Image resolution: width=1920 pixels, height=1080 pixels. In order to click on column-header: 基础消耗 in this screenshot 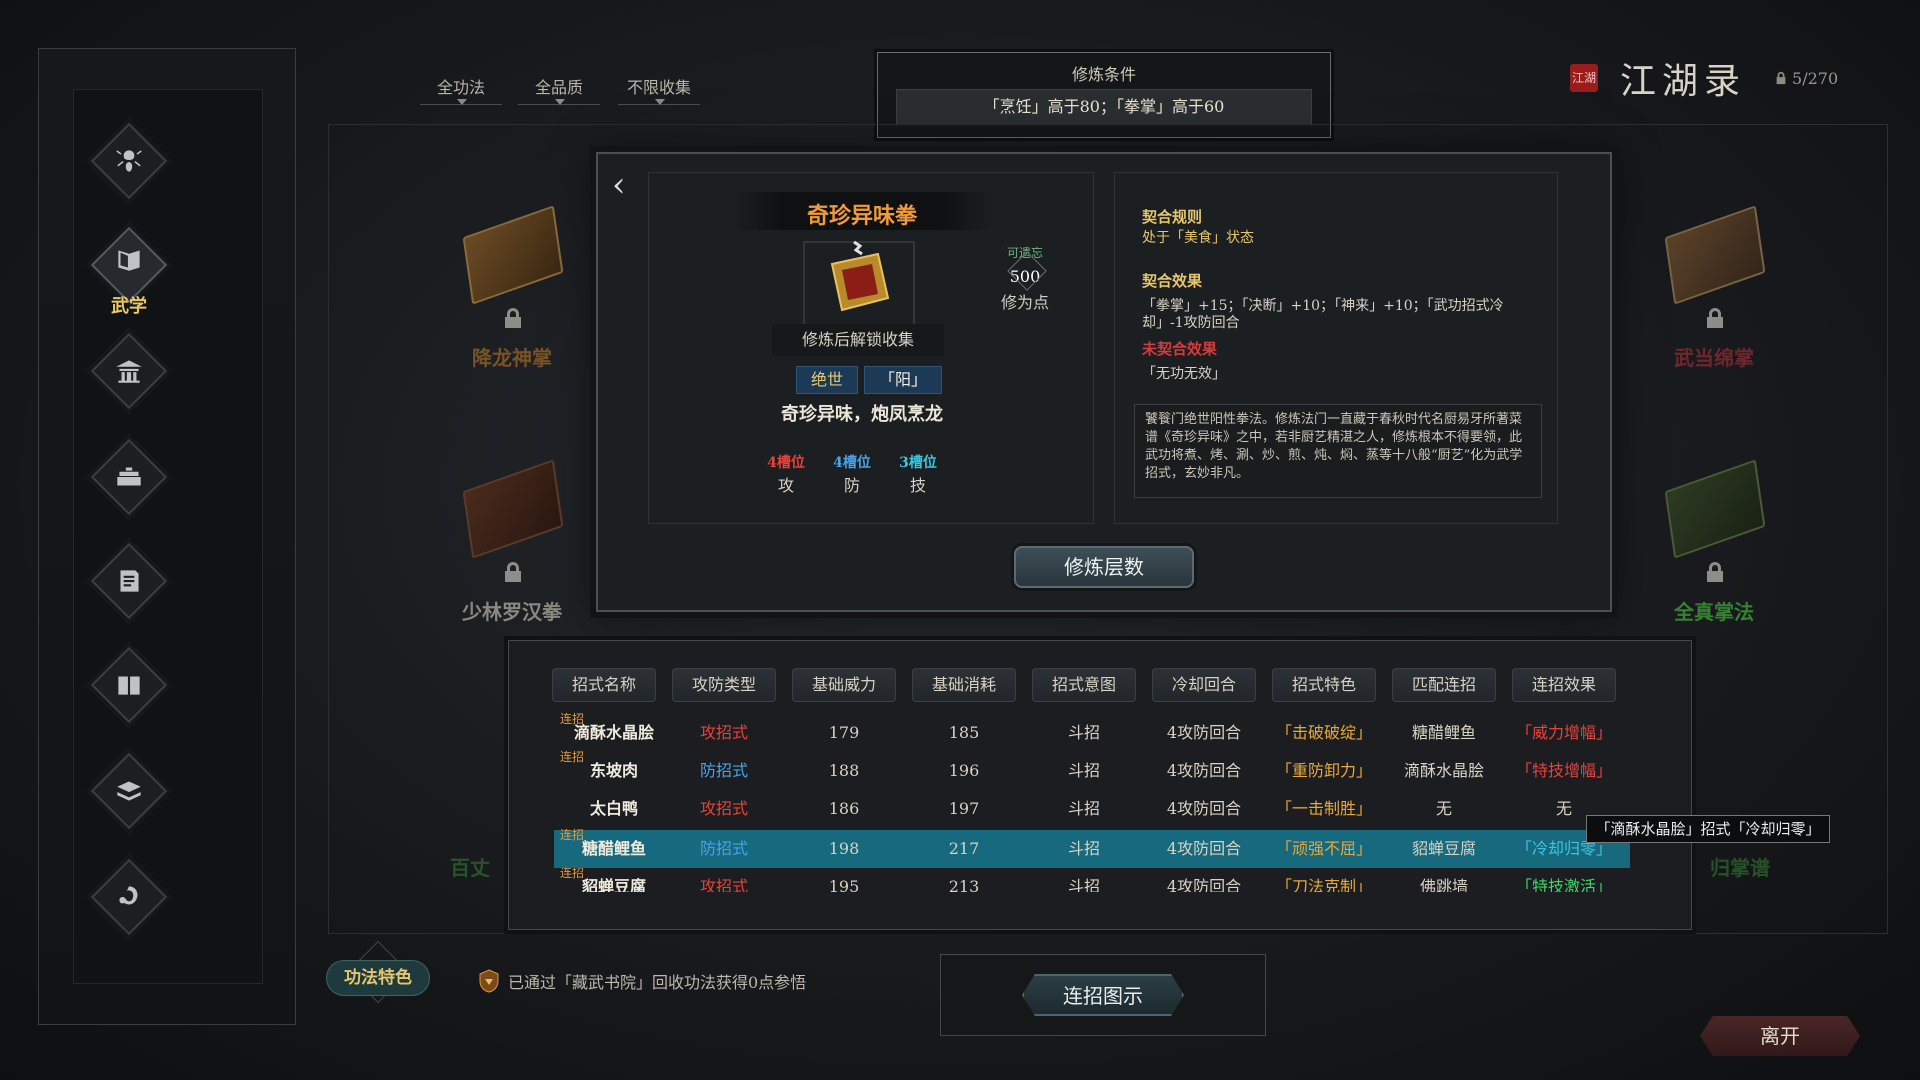, I will do `click(964, 685)`.